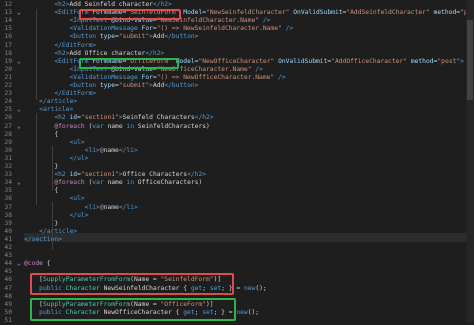 This screenshot has height=325, width=474. I want to click on code-token: "OfficeForm", so click(183, 304).